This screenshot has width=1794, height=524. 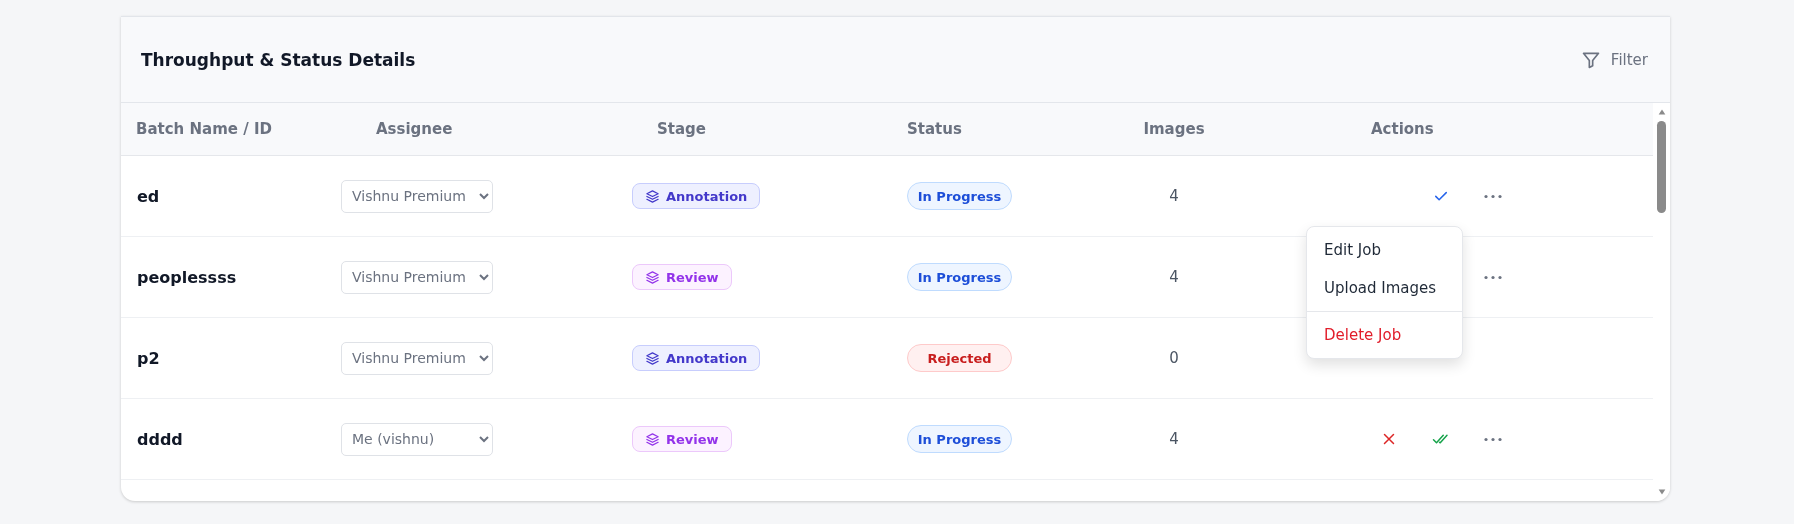 What do you see at coordinates (148, 358) in the screenshot?
I see `batch-name: p2` at bounding box center [148, 358].